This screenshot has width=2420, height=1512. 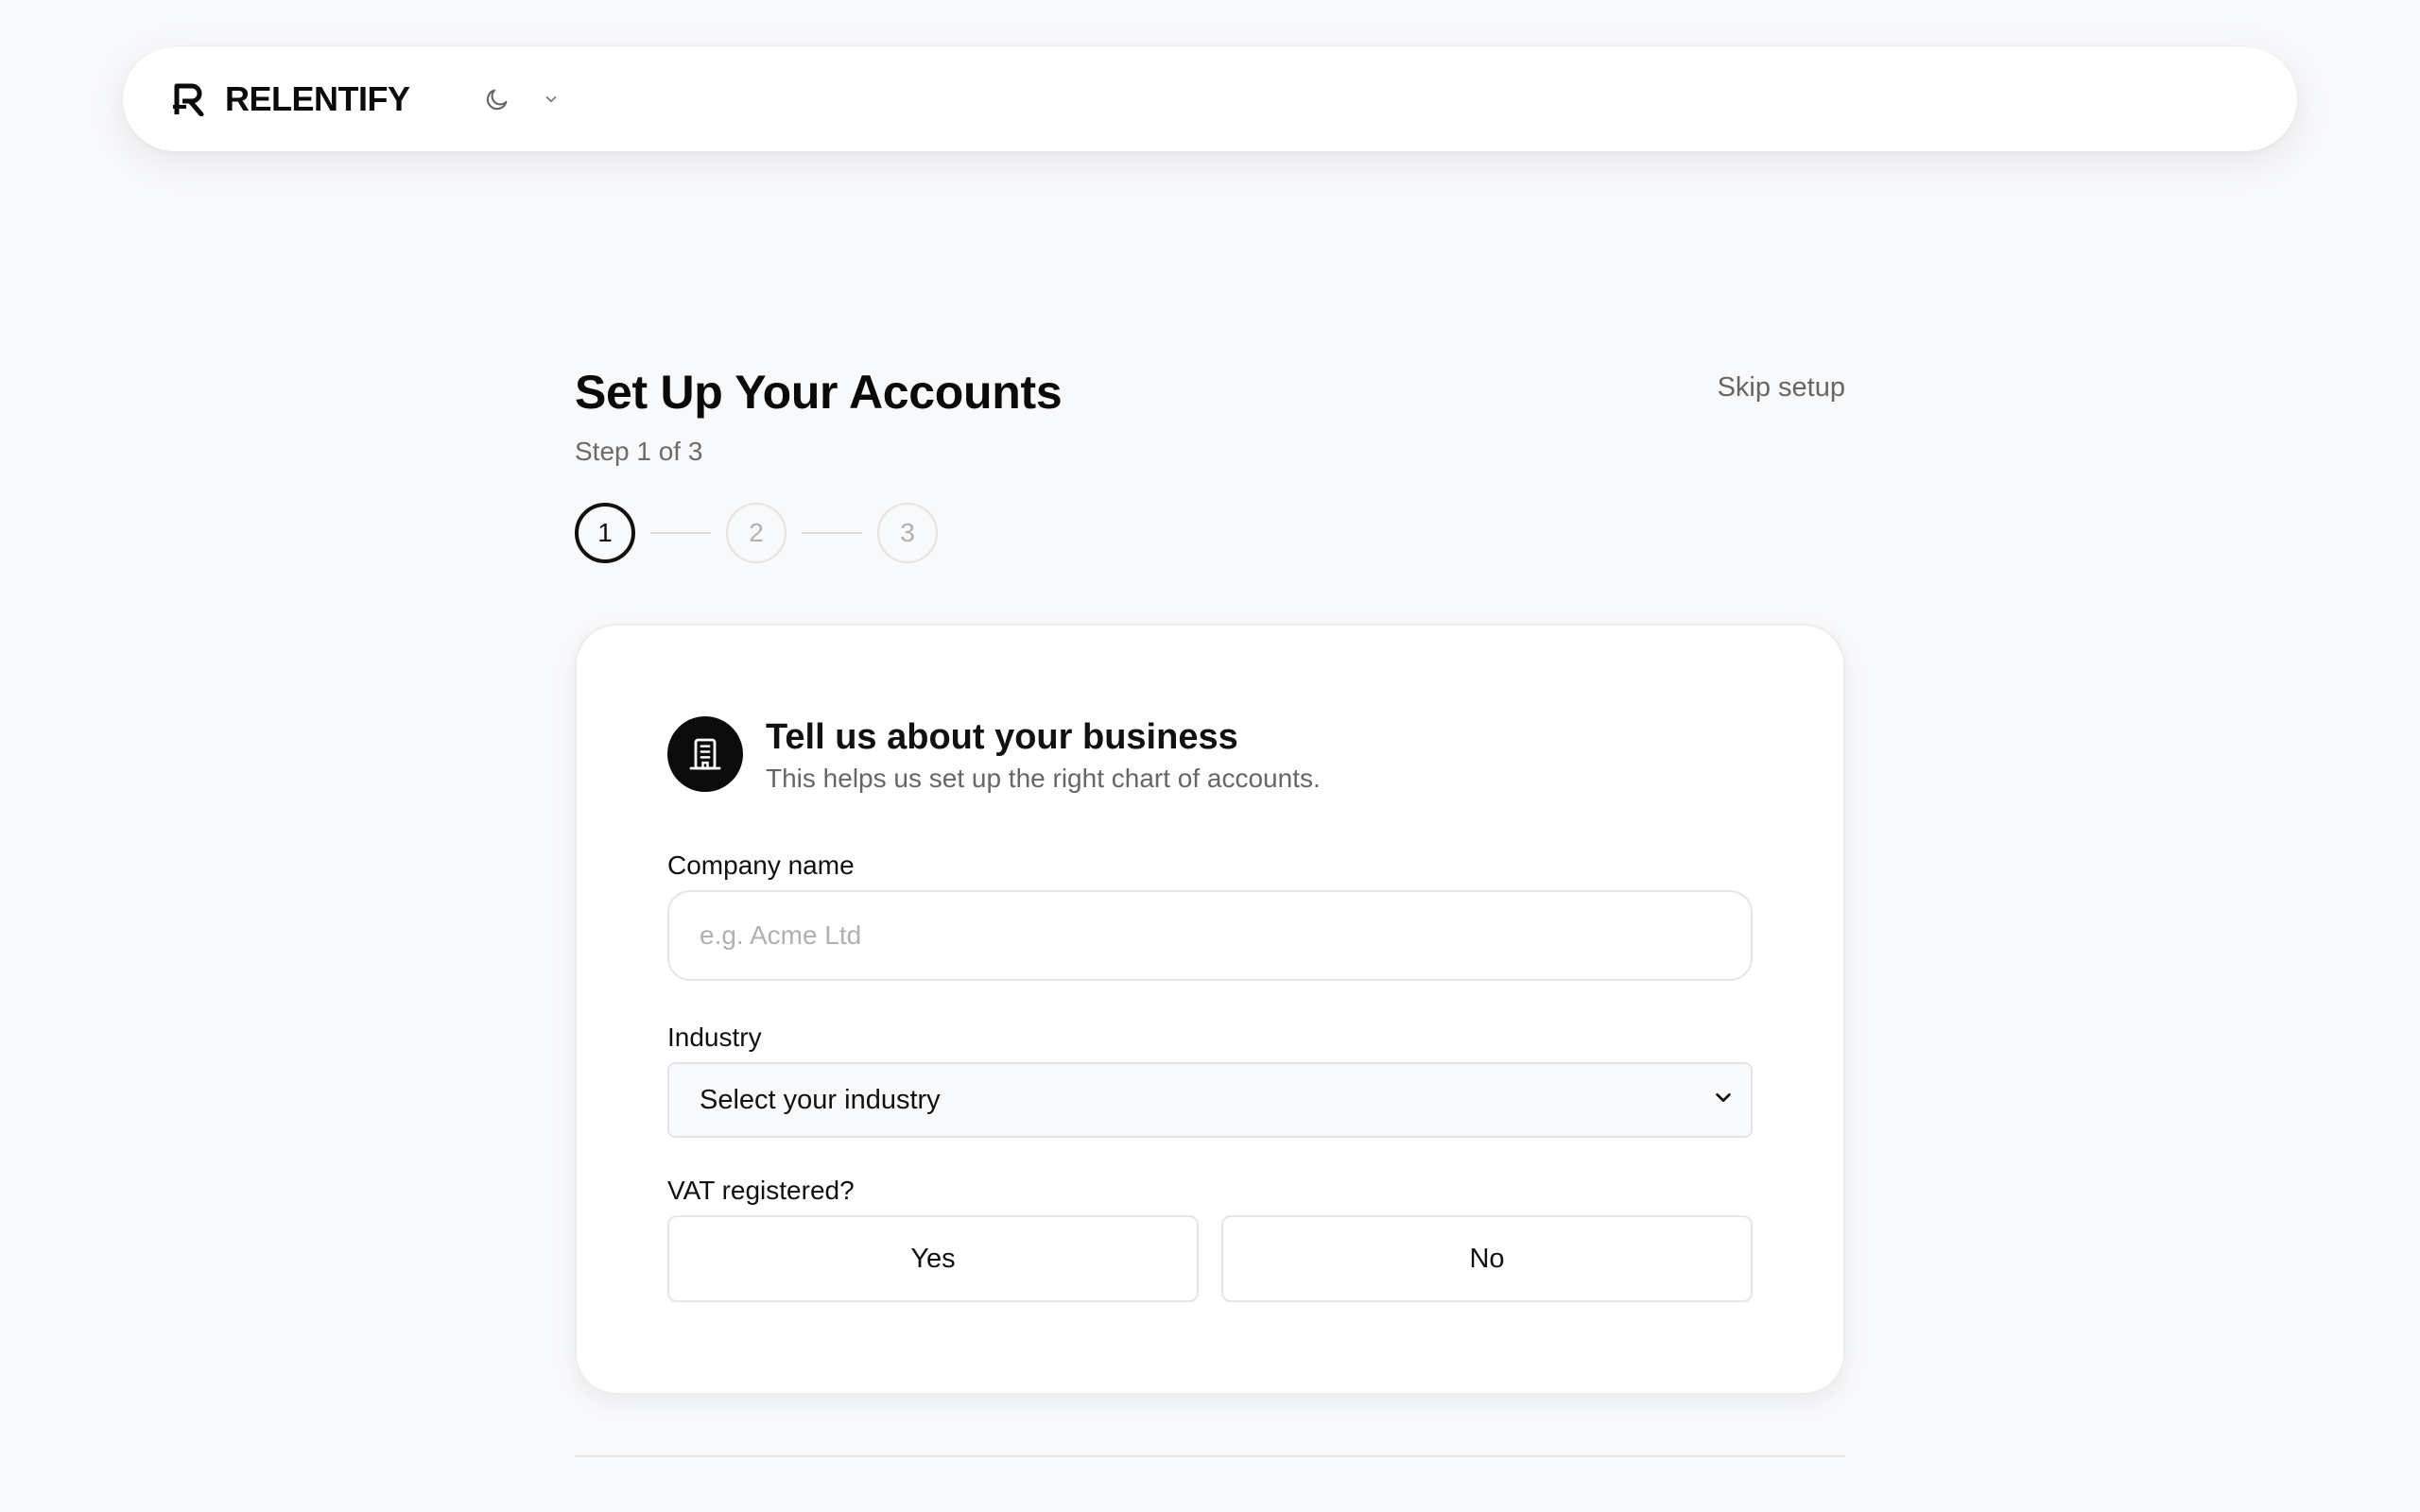 What do you see at coordinates (761, 1190) in the screenshot?
I see `vat-label: VAT registered?` at bounding box center [761, 1190].